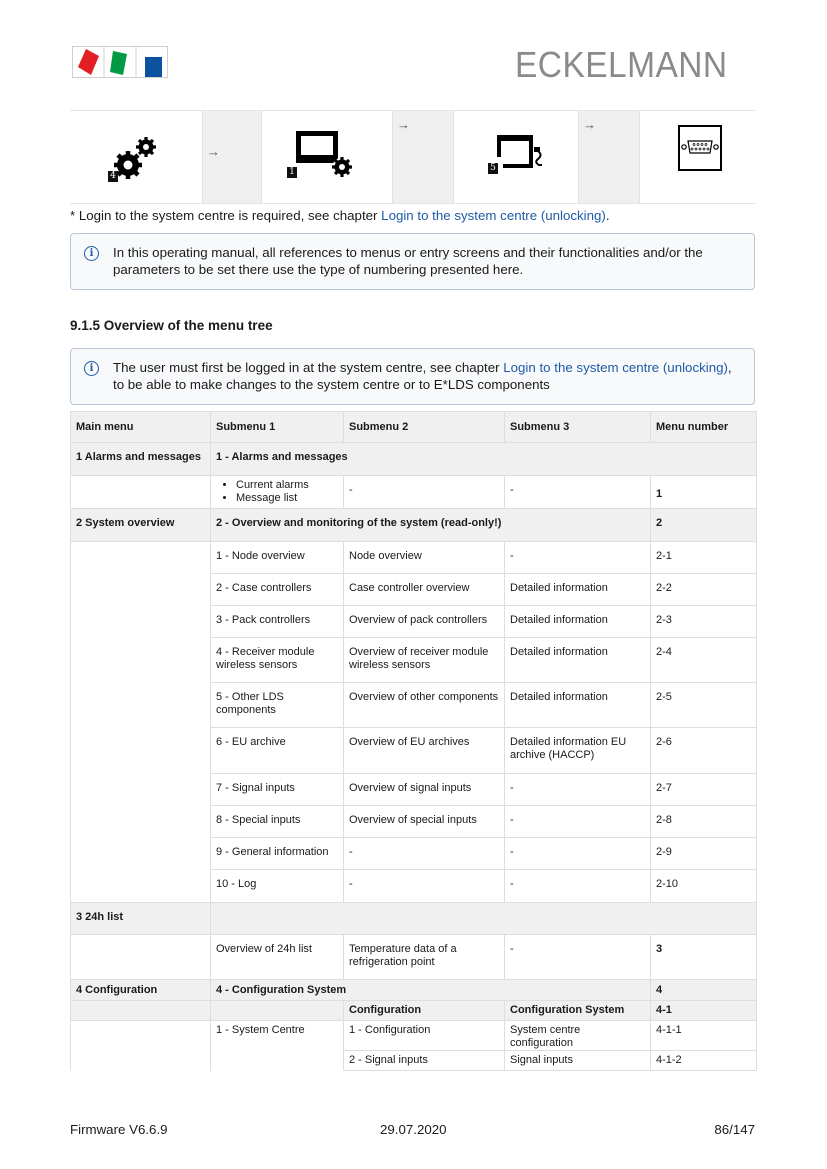 The image size is (827, 1169). What do you see at coordinates (424, 821) in the screenshot?
I see `submenu2-cell: Overview of special inputs` at bounding box center [424, 821].